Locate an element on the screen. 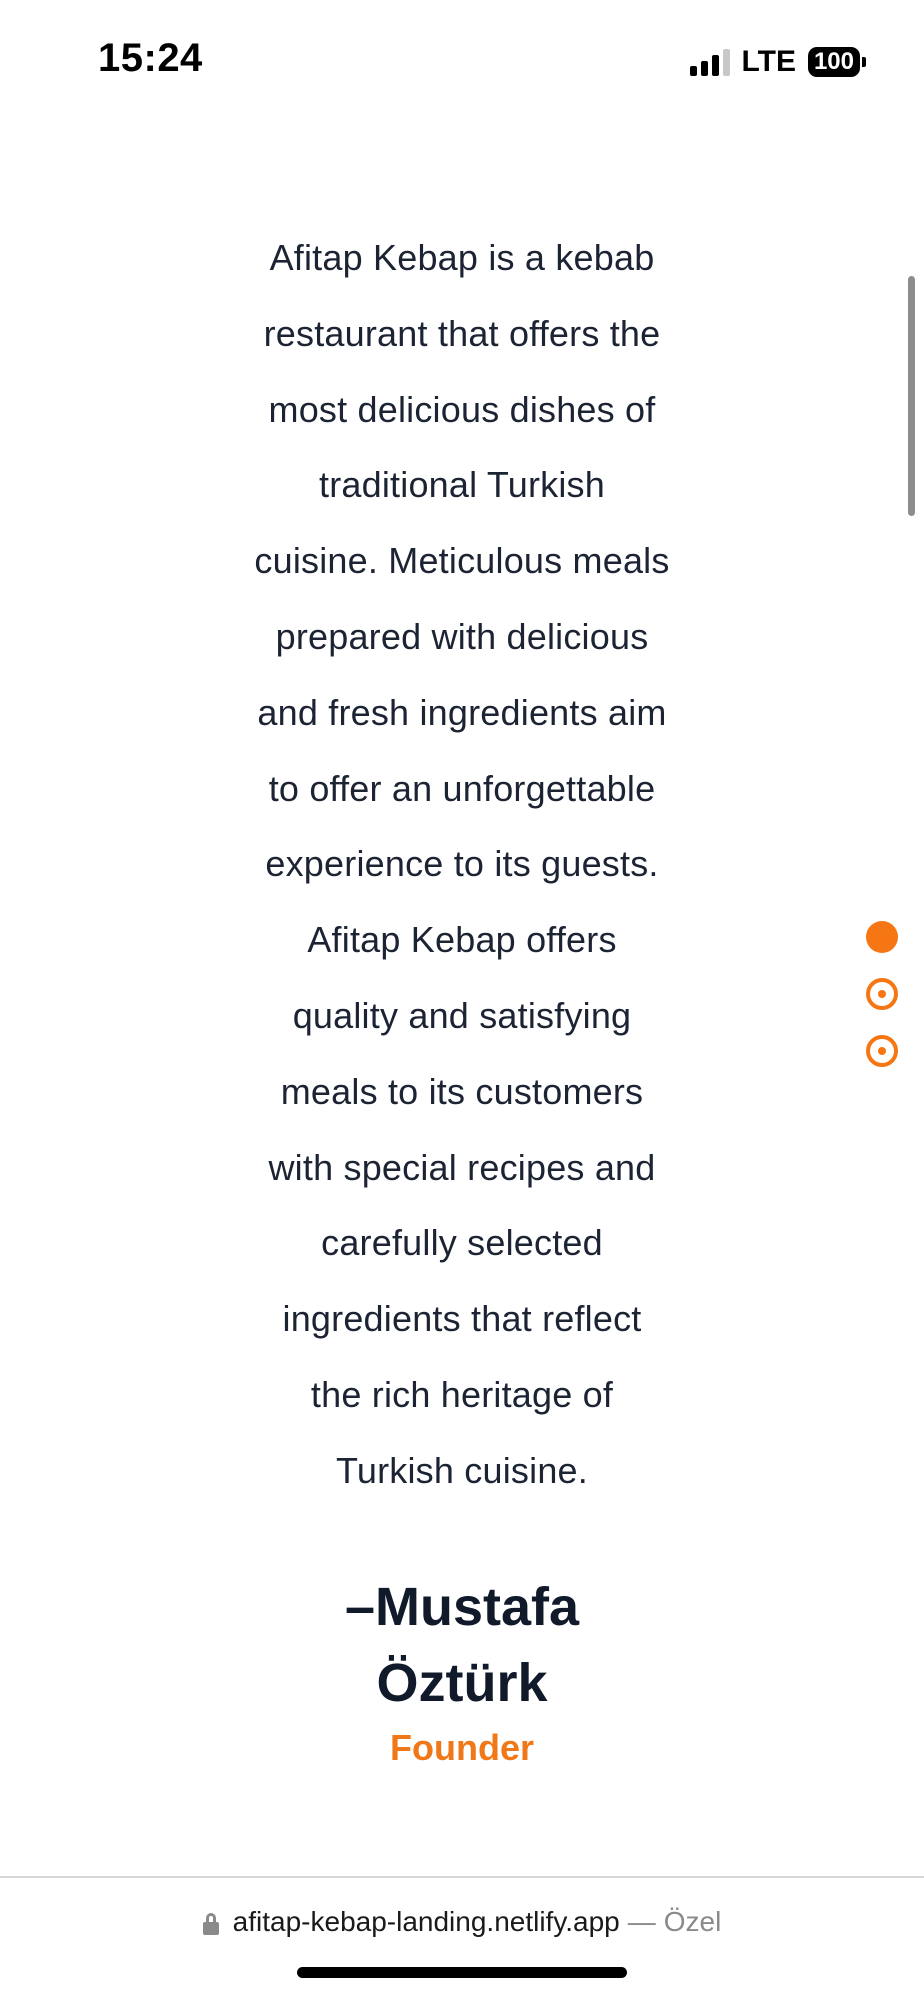 The width and height of the screenshot is (924, 1999). status-bar: 15:24 LTE 100 is located at coordinates (462, 60).